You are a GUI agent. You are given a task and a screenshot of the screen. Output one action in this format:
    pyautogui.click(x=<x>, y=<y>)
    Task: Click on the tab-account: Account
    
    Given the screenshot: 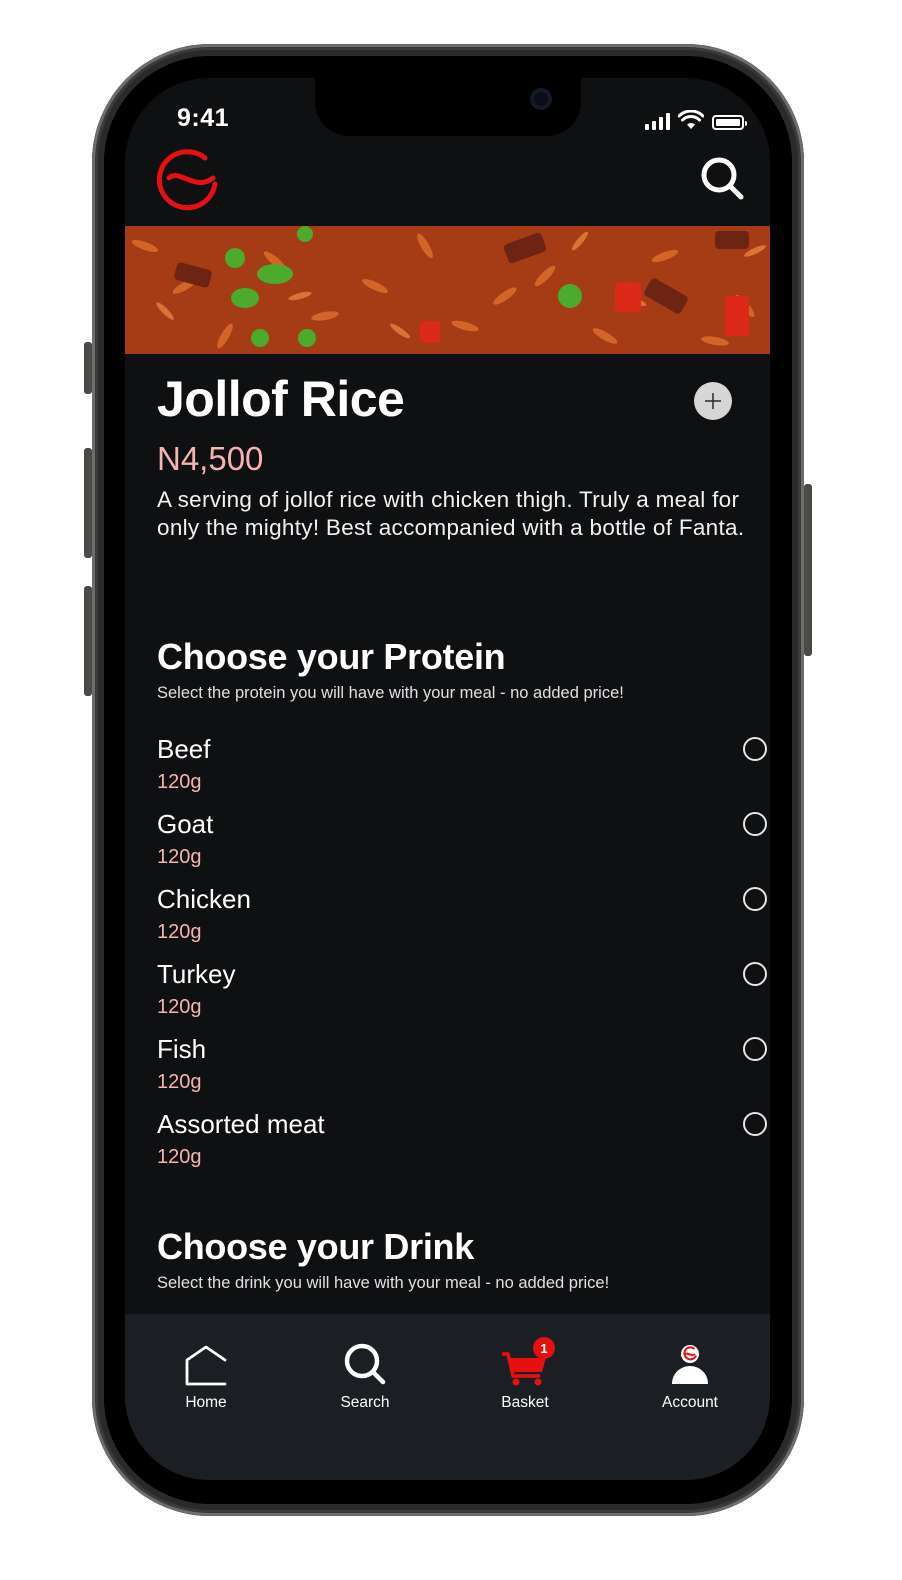 What is the action you would take?
    pyautogui.click(x=690, y=1376)
    